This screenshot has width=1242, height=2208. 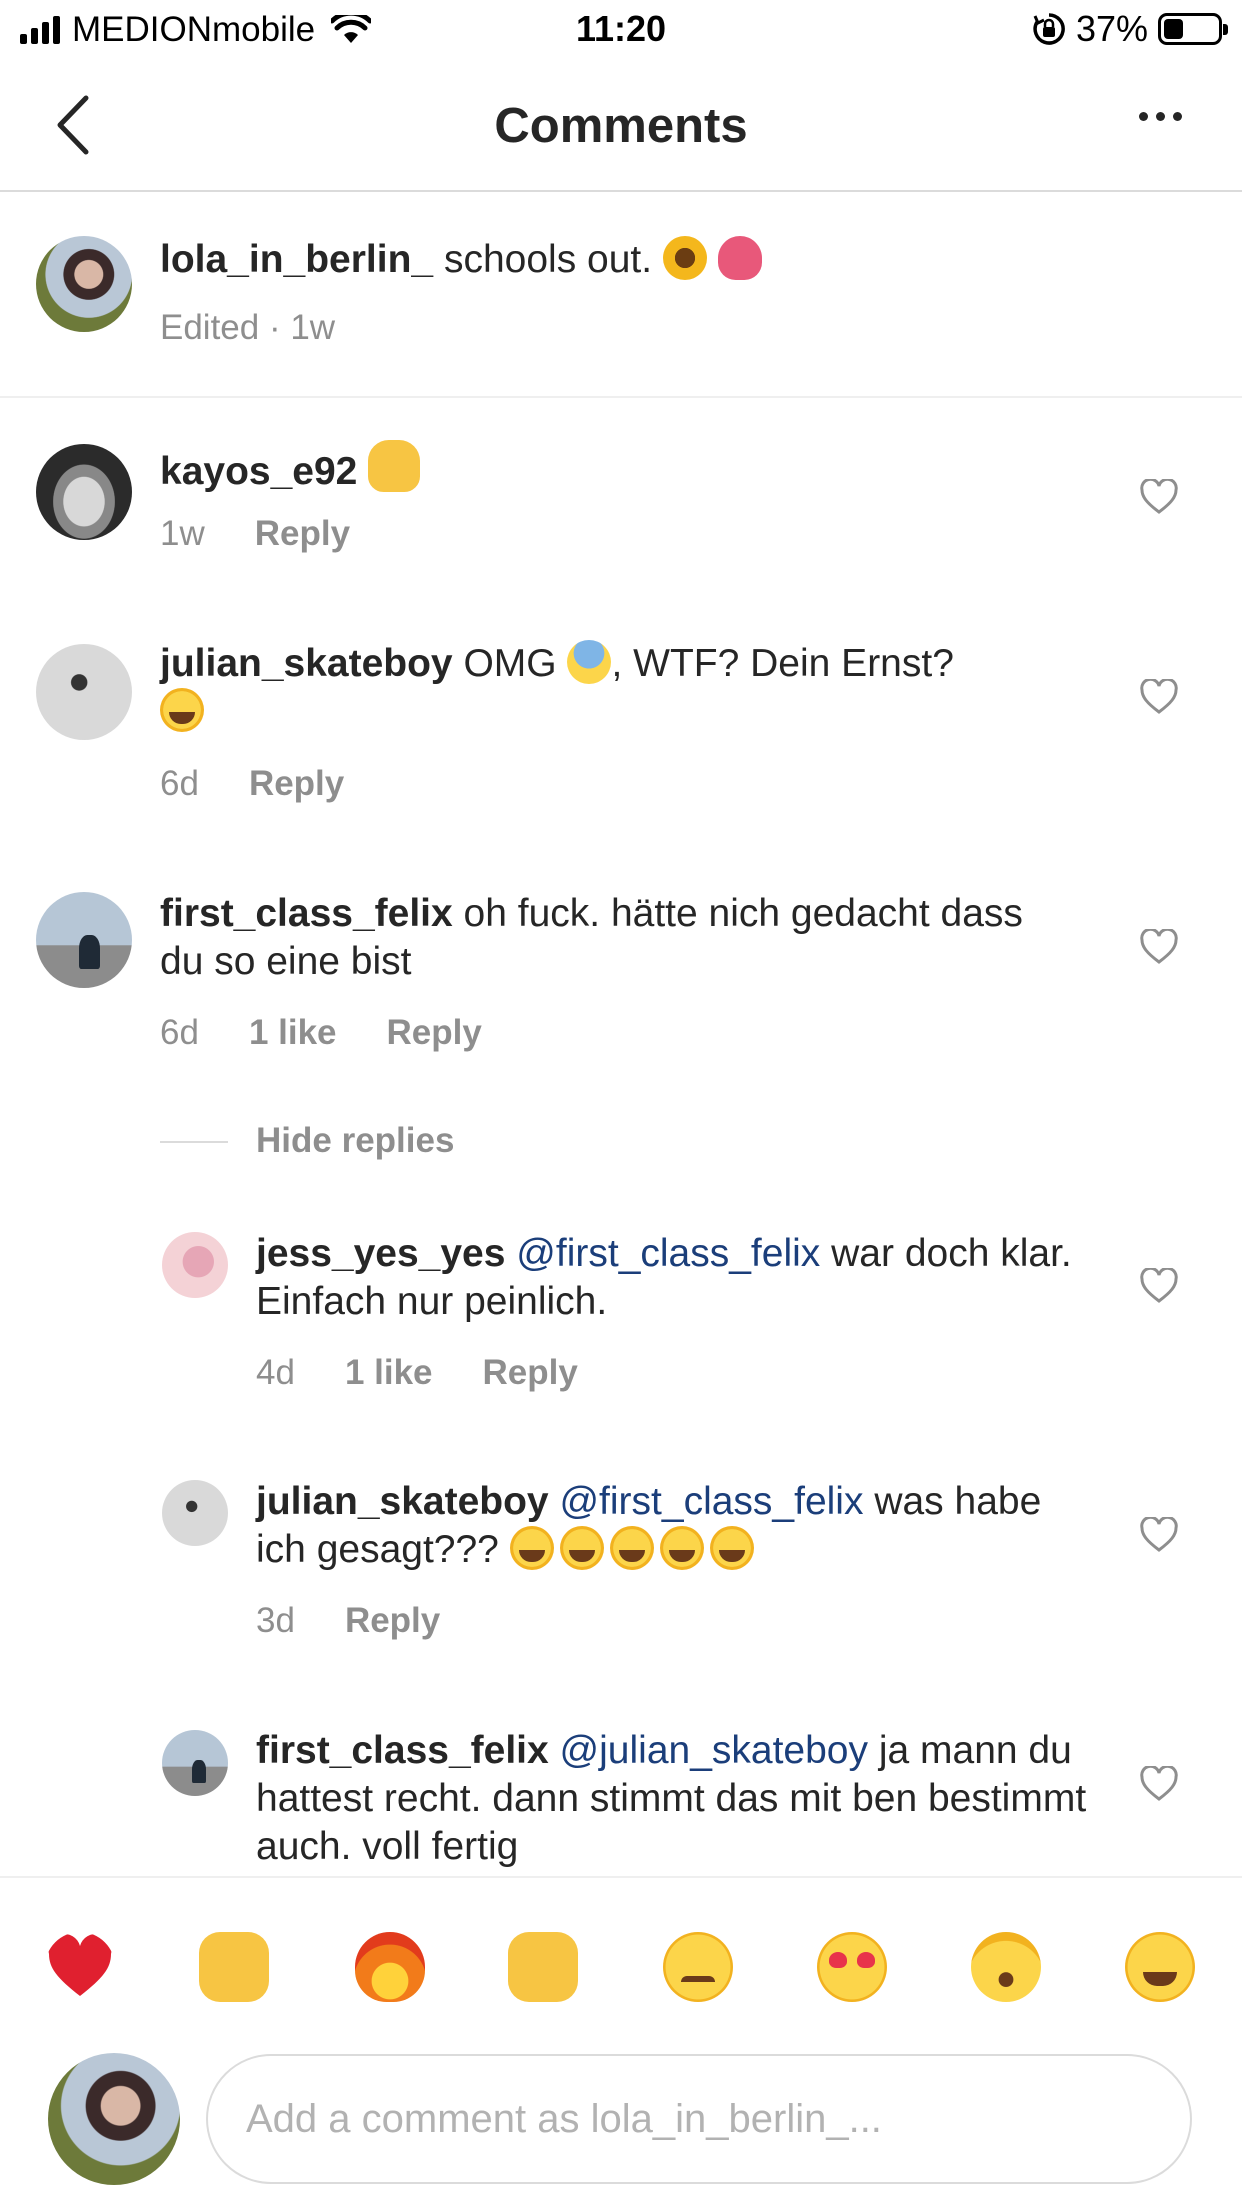 What do you see at coordinates (380, 1253) in the screenshot?
I see `username: jess_yes_yes` at bounding box center [380, 1253].